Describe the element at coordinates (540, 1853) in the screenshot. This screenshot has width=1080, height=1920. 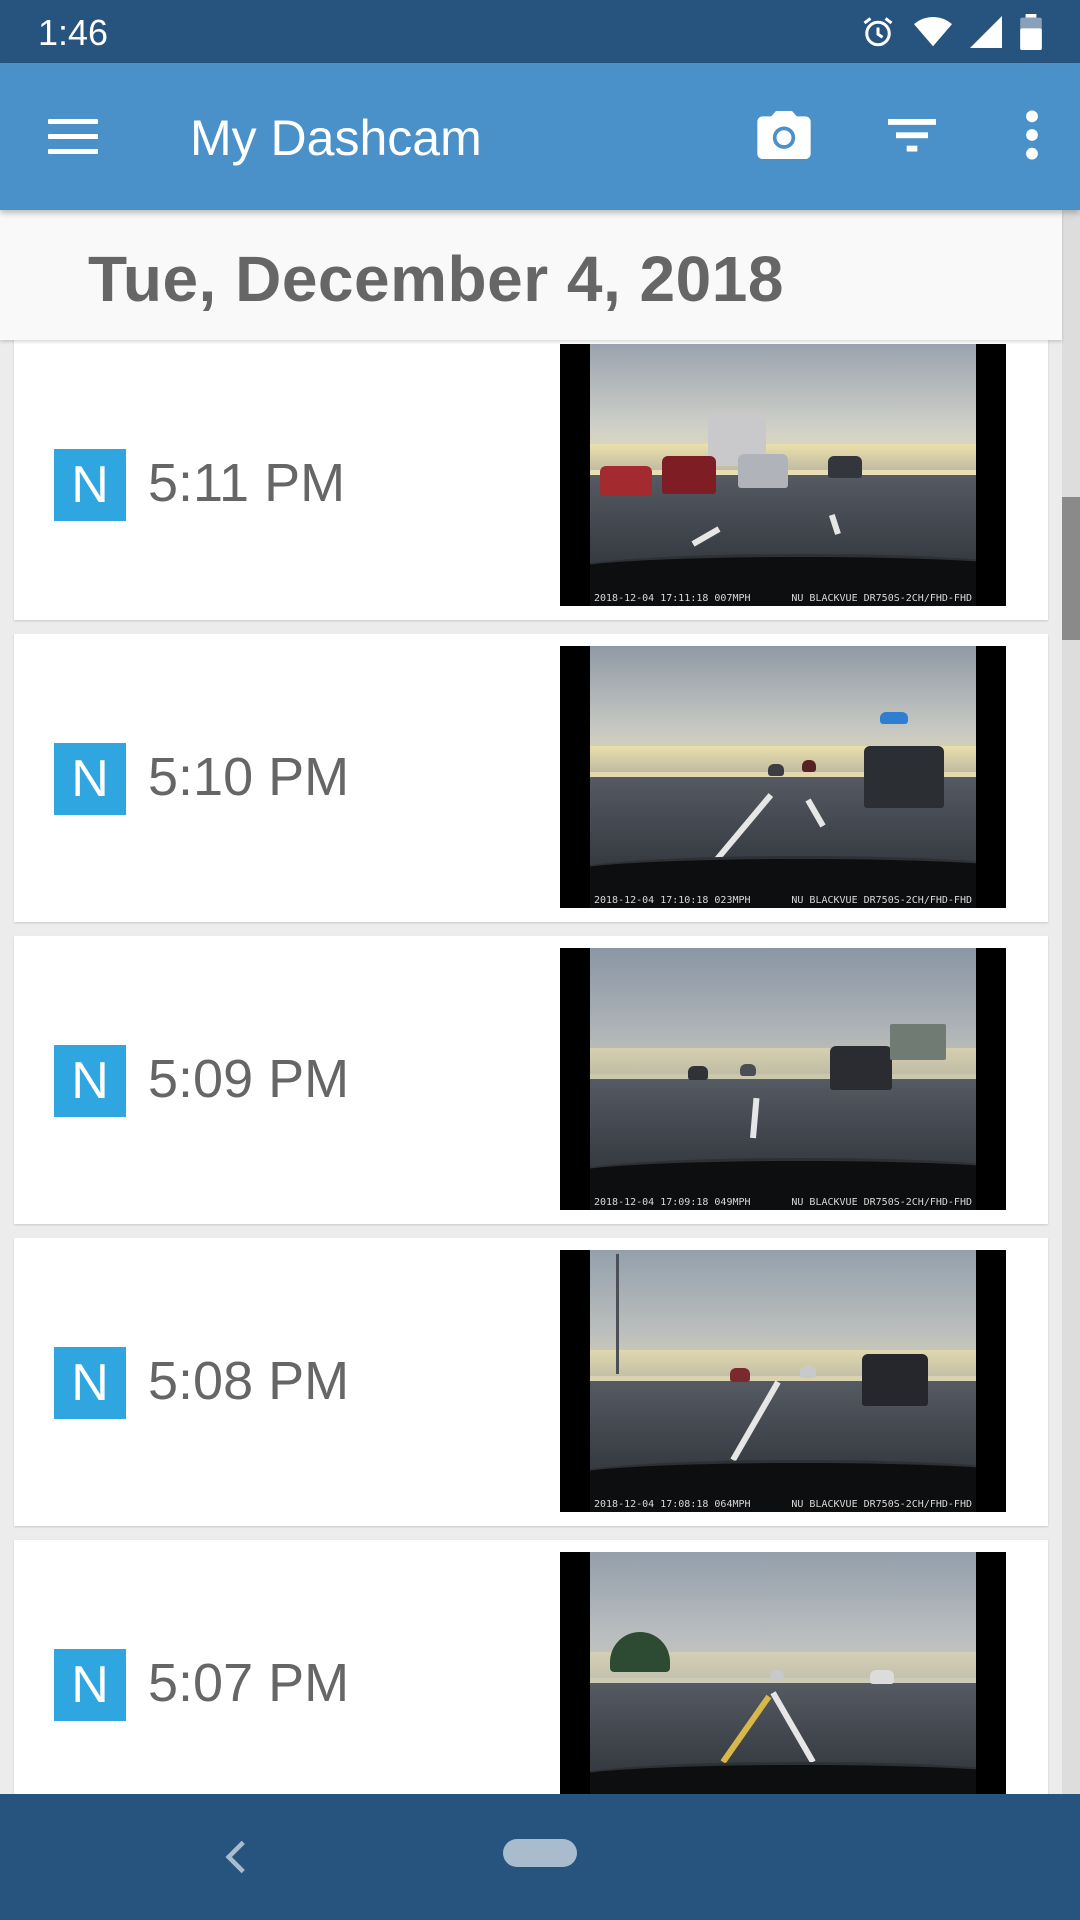
I see `home-pill` at that location.